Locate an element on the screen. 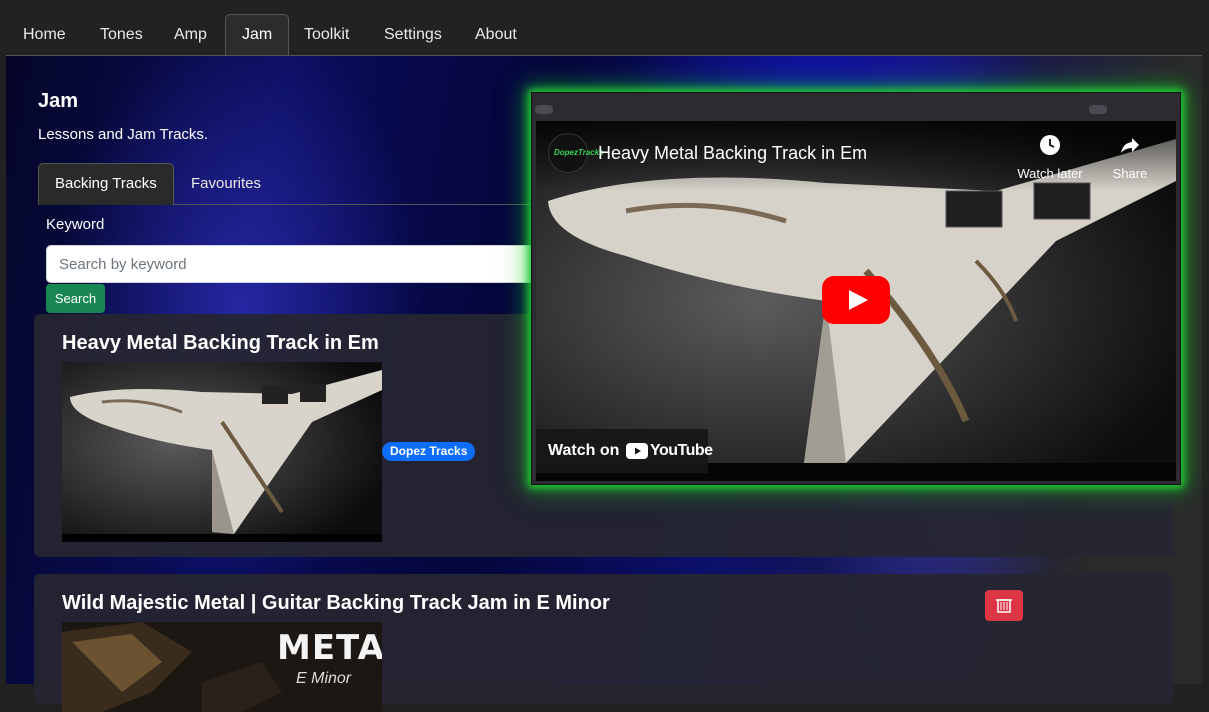  guitar-thumbnail-image is located at coordinates (222, 452).